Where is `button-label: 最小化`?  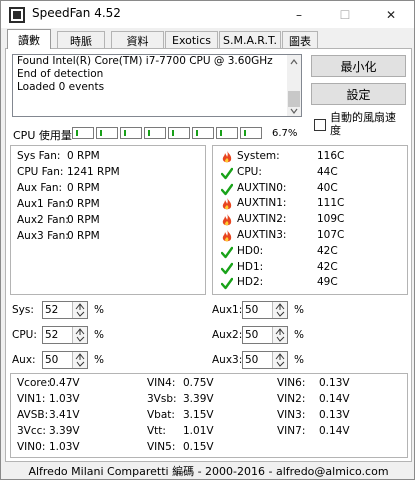 button-label: 最小化 is located at coordinates (358, 66).